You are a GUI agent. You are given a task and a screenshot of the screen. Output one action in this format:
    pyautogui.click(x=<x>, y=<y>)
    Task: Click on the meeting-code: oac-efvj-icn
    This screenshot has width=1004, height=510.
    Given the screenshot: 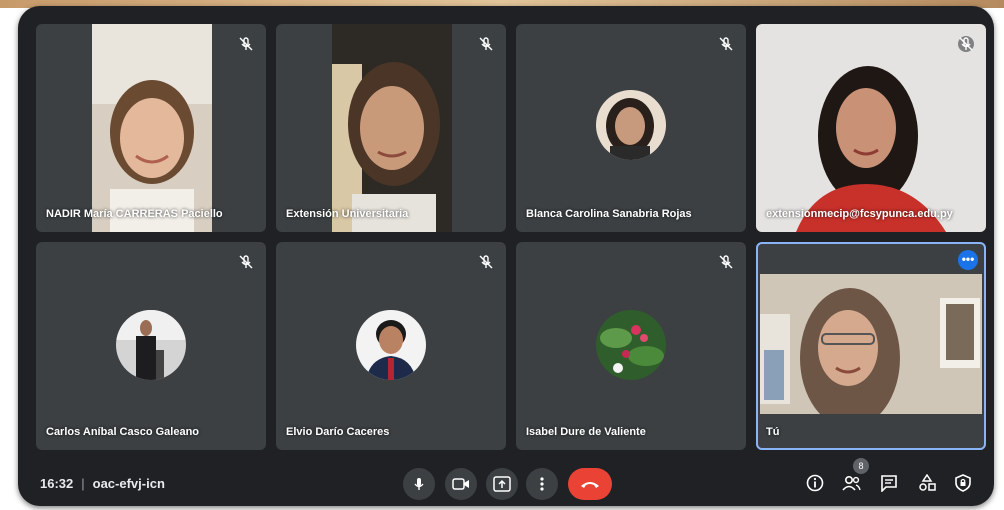 What is the action you would take?
    pyautogui.click(x=128, y=483)
    